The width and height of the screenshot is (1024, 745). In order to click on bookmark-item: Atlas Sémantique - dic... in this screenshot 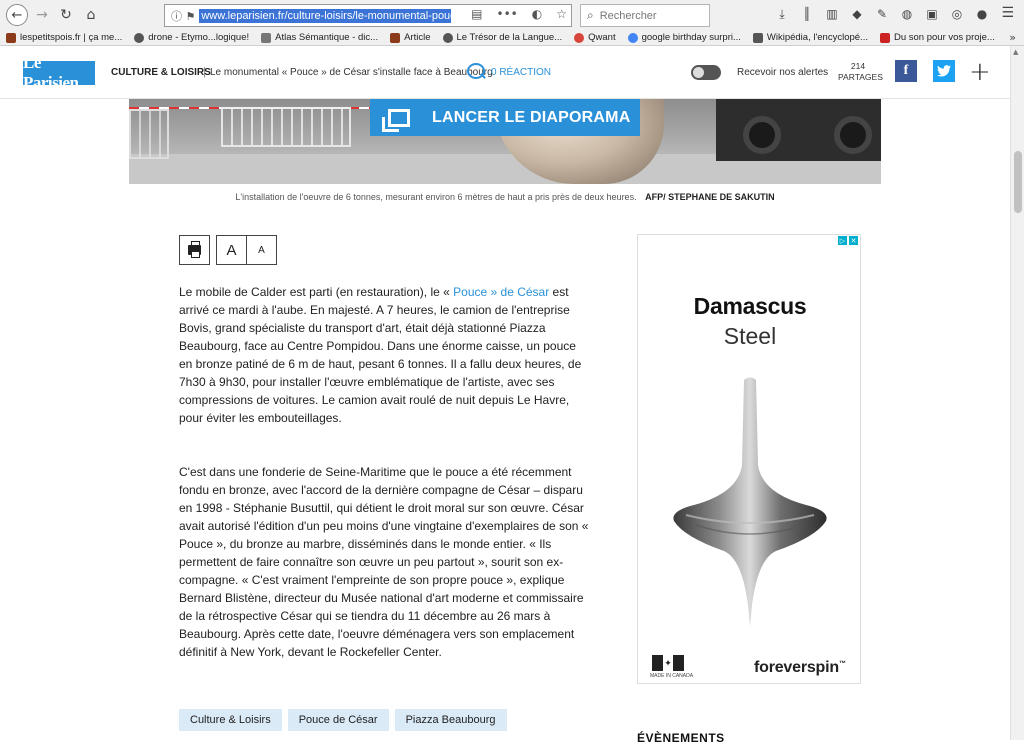, I will do `click(319, 37)`.